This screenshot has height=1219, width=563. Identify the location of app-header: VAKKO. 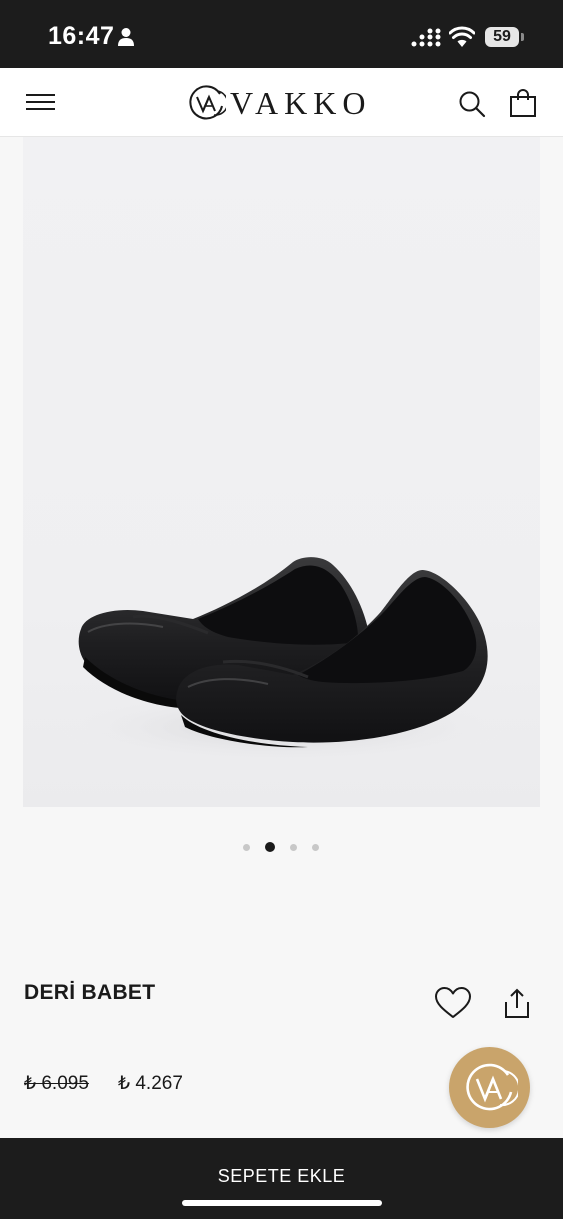
(281, 102).